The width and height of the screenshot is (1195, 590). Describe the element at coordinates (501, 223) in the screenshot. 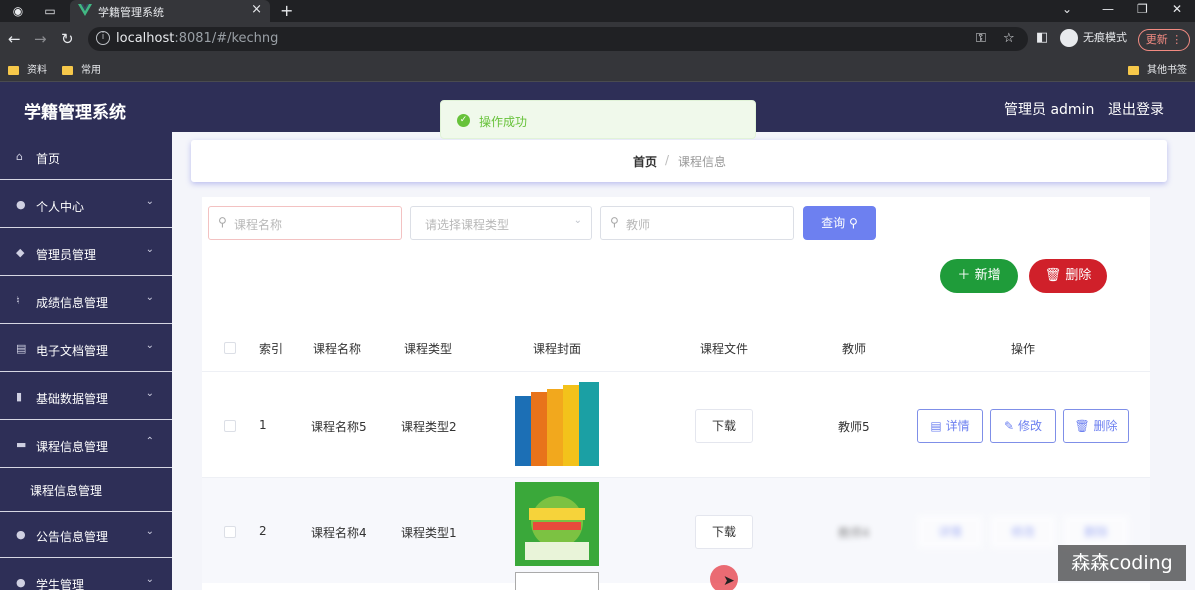

I see `course-type-select: 请选择课程类型 ⌄` at that location.